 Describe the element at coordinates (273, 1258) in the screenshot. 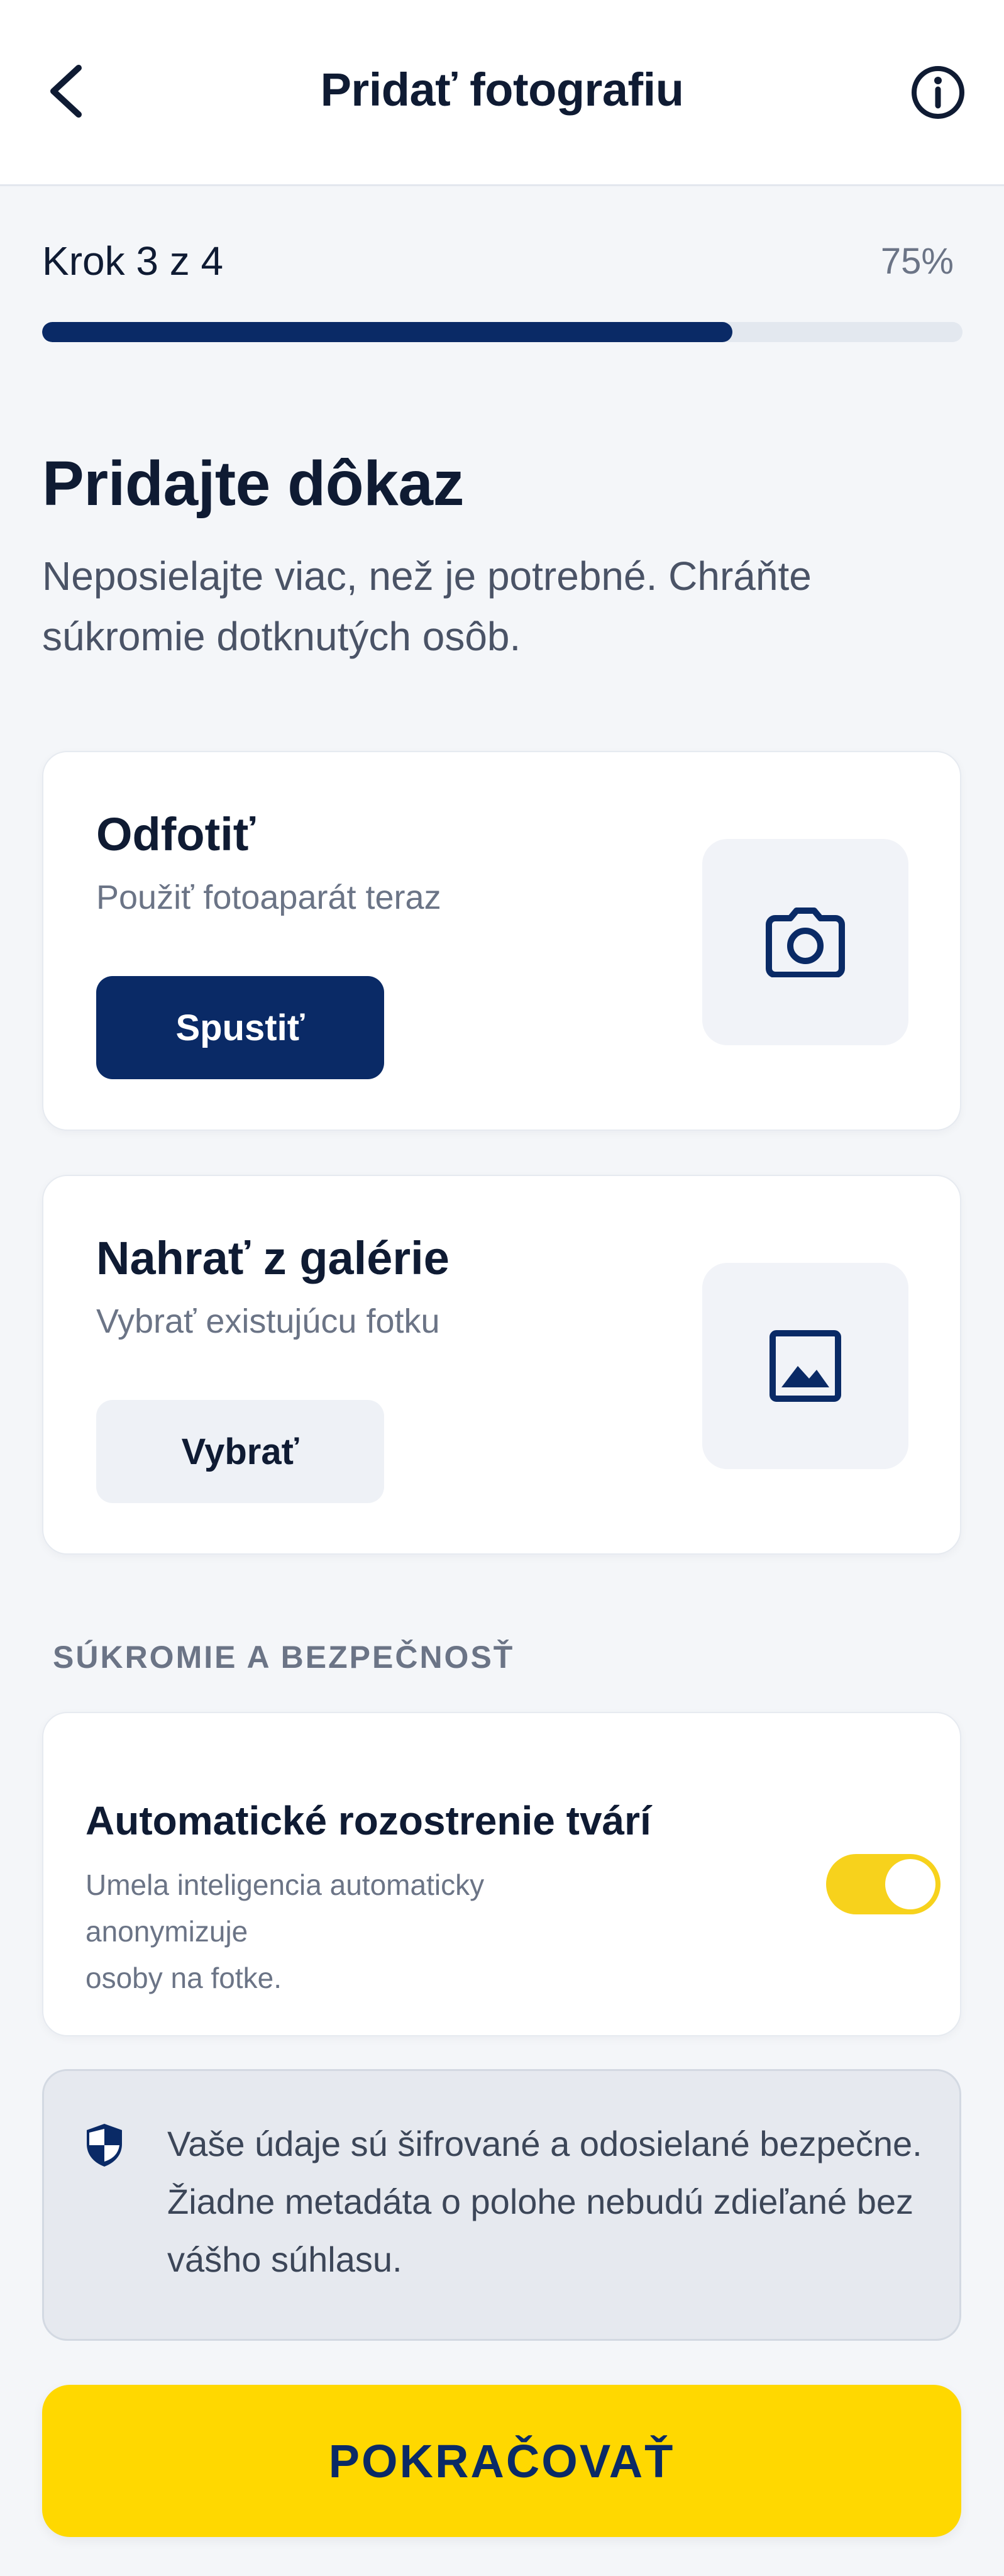

I see `gallery-upload-title: Nahrať z galérie` at that location.